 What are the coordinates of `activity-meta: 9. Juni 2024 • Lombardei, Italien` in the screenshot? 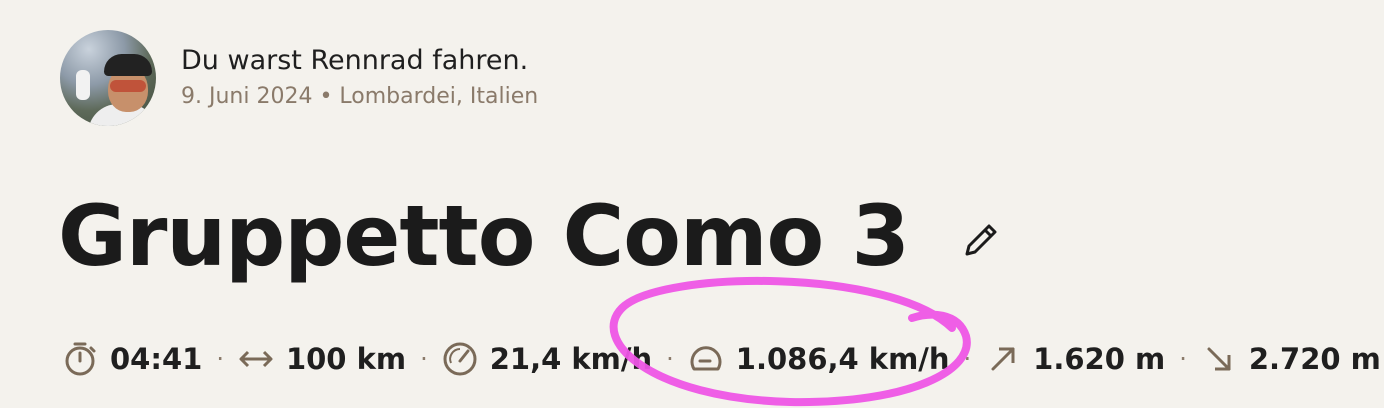 It's located at (359, 97).